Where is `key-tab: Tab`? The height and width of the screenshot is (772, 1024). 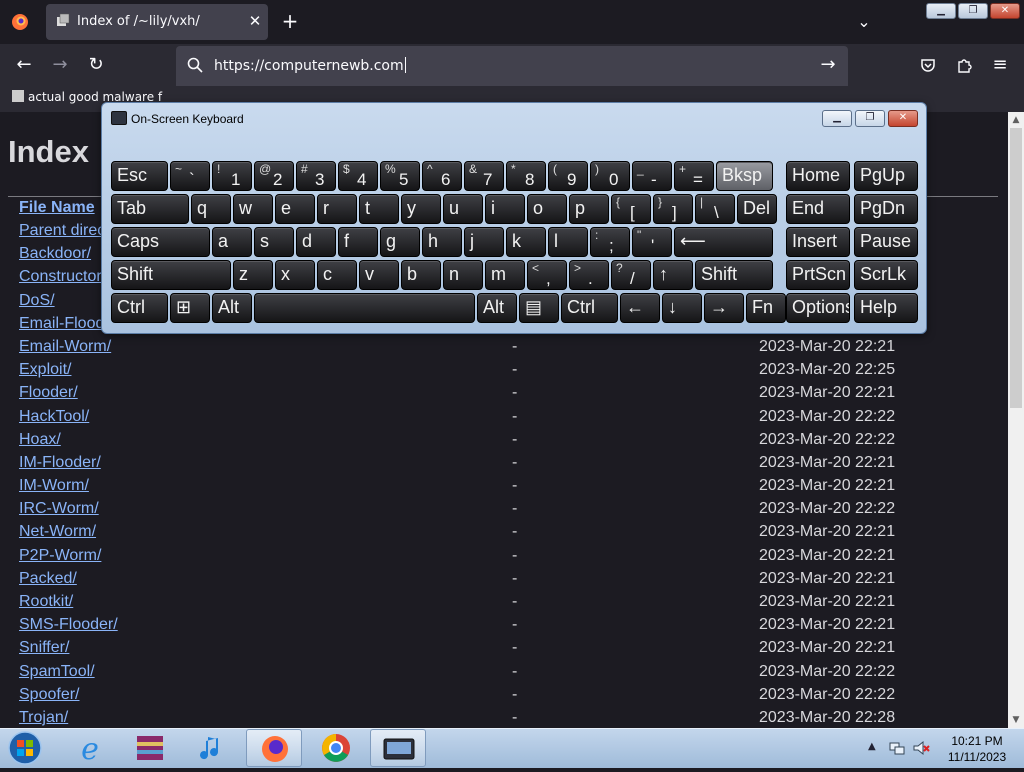
key-tab: Tab is located at coordinates (150, 209).